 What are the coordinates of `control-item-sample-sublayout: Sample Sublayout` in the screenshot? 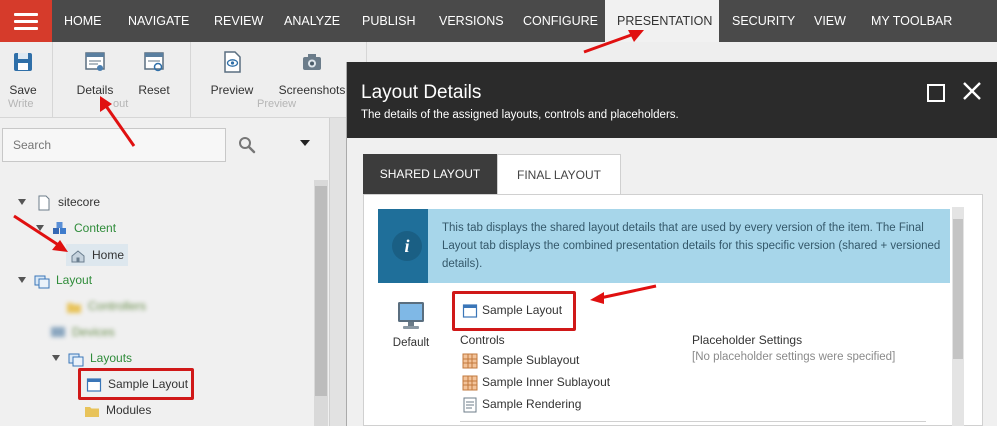 It's located at (520, 361).